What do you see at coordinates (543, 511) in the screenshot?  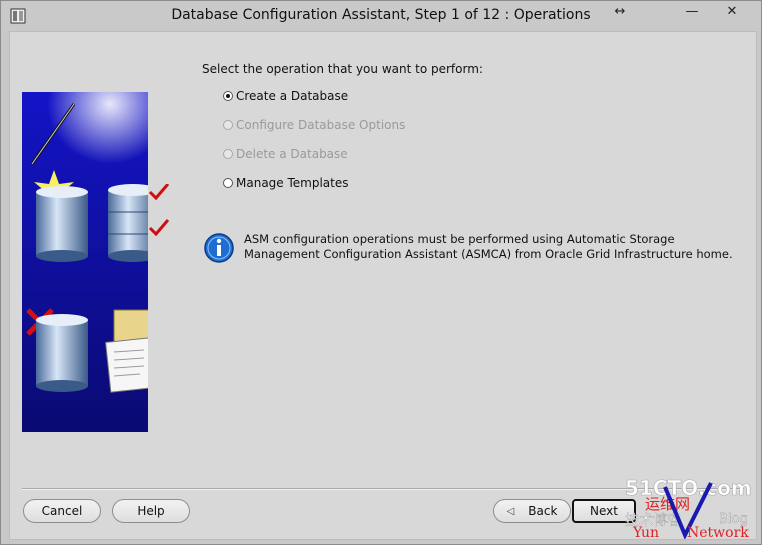 I see `back-label: Back` at bounding box center [543, 511].